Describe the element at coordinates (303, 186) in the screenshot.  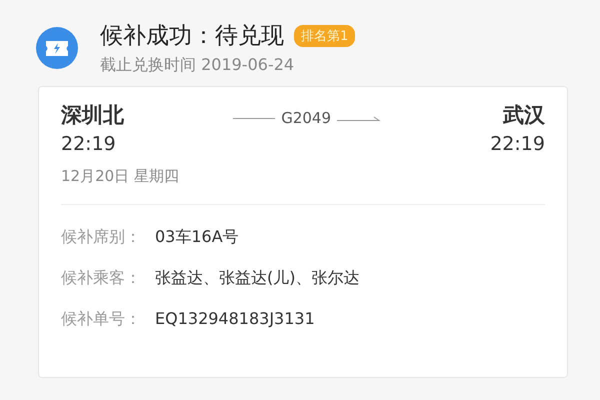
I see `travel-date: 12月20日 星期四` at that location.